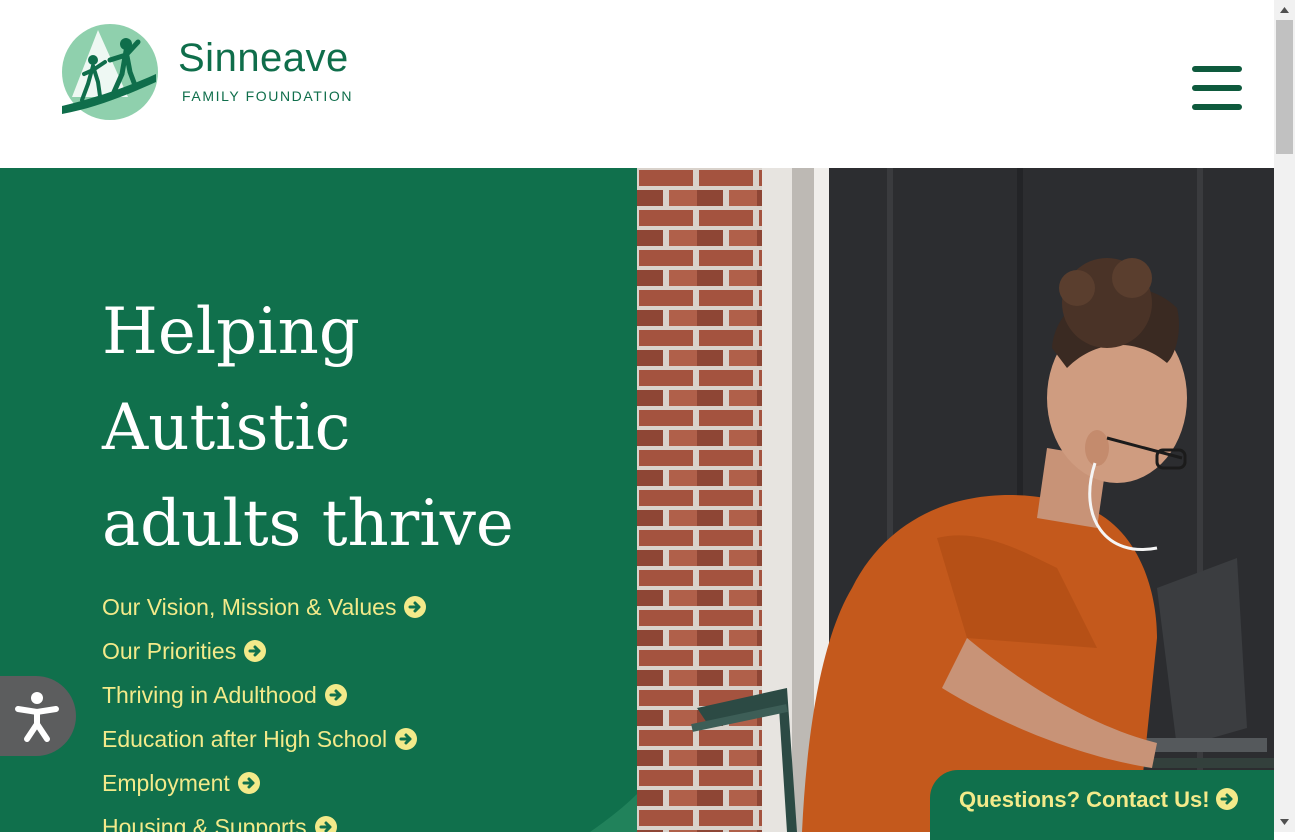 Image resolution: width=1295 pixels, height=840 pixels. What do you see at coordinates (1284, 87) in the screenshot?
I see `scroll-thumb` at bounding box center [1284, 87].